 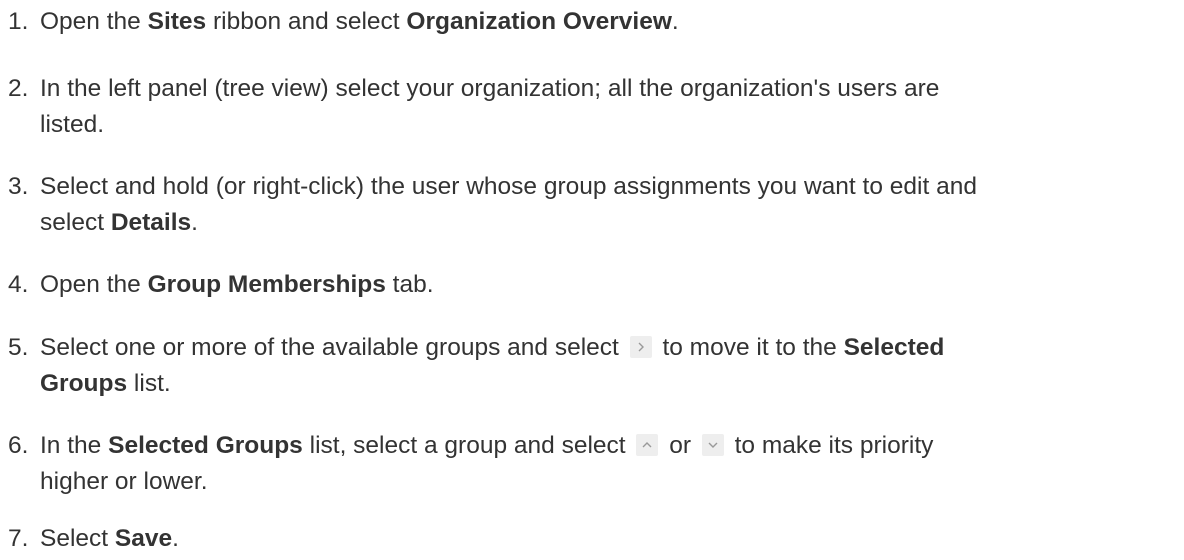 What do you see at coordinates (539, 21) in the screenshot?
I see `organization-overview-label: Organization Overview` at bounding box center [539, 21].